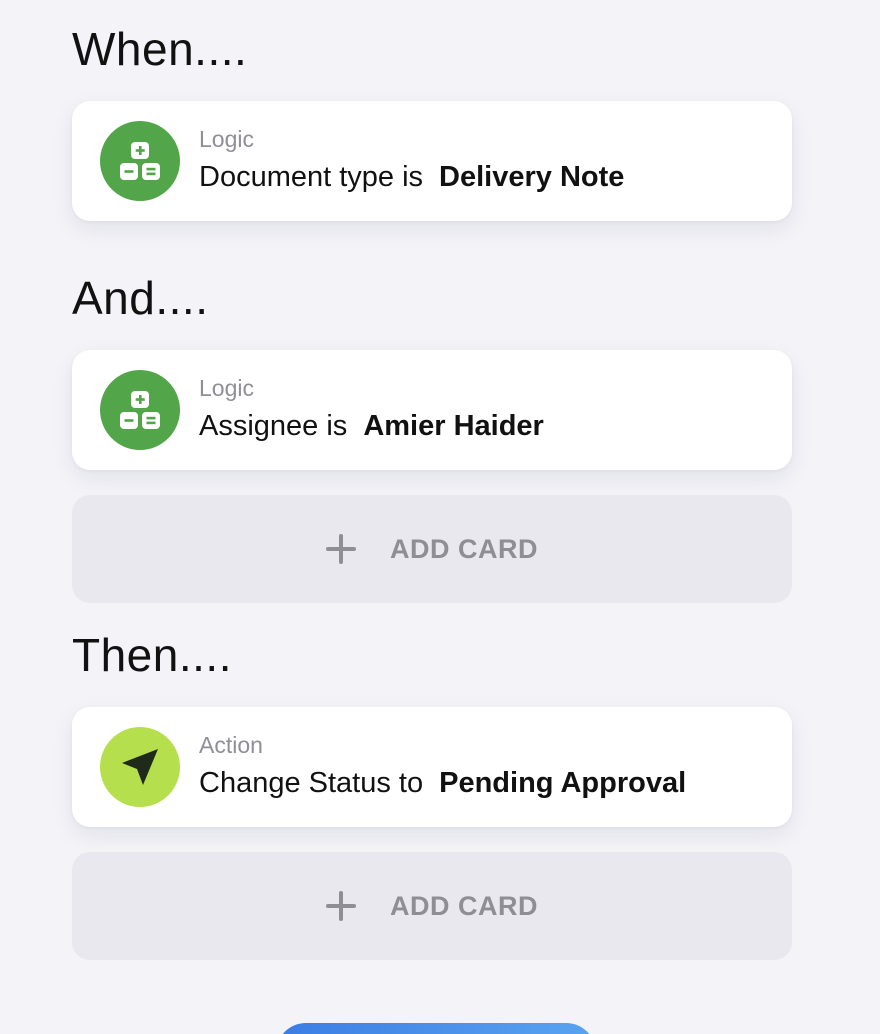 The image size is (880, 1034). I want to click on primary-action-button, so click(436, 1028).